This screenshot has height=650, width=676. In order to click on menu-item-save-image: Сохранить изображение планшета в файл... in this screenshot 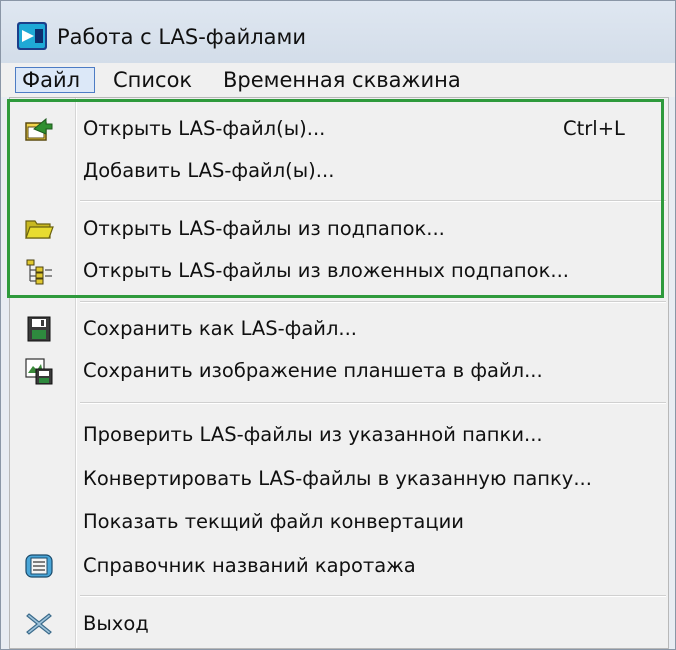, I will do `click(339, 371)`.